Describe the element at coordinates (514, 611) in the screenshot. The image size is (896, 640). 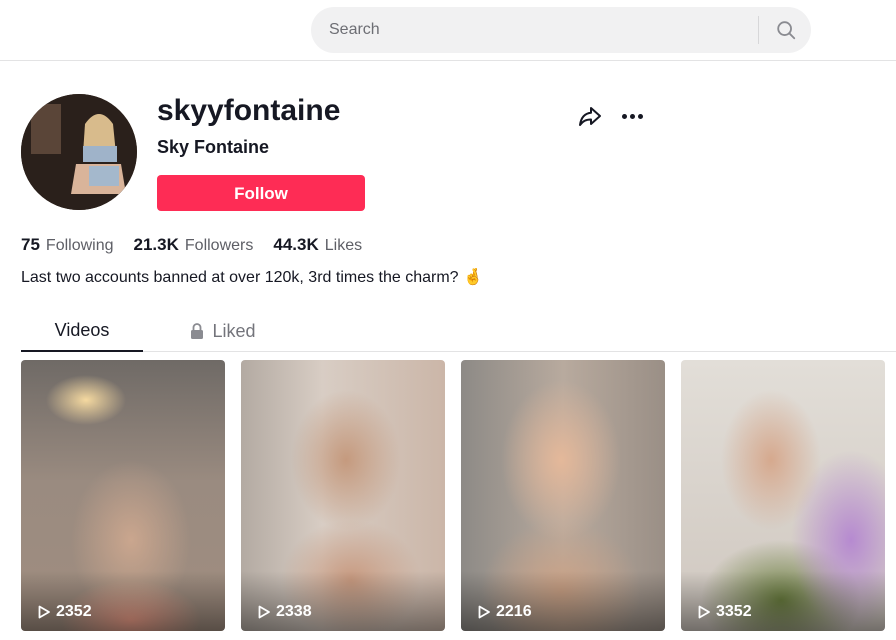
I see `view-count-value: 2216` at that location.